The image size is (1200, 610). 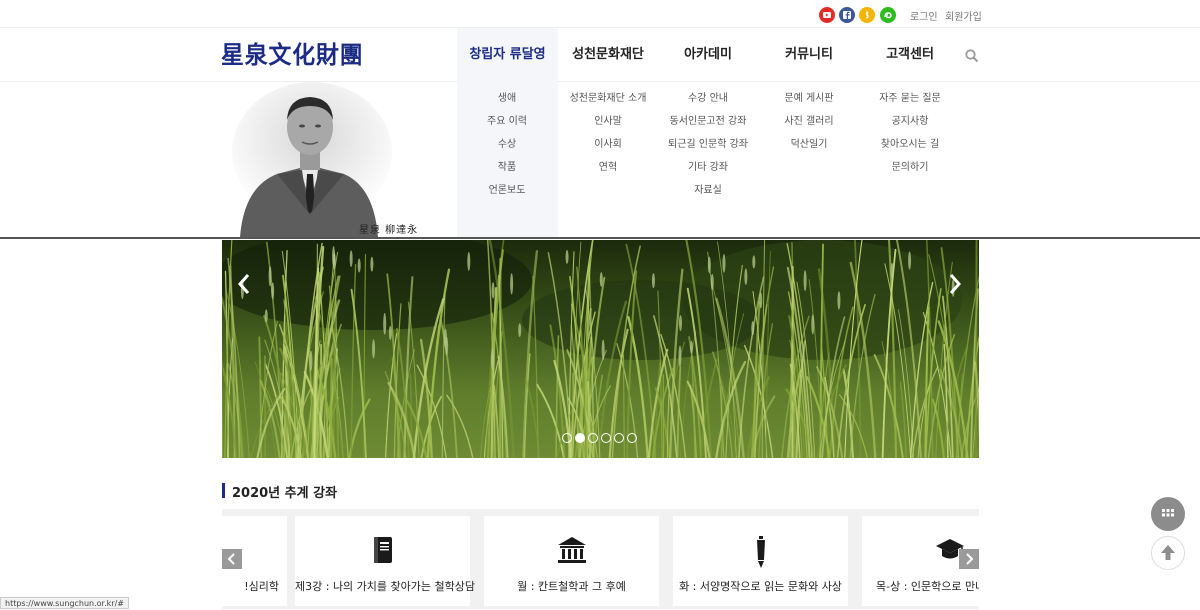 I want to click on search-icon, so click(x=972, y=57).